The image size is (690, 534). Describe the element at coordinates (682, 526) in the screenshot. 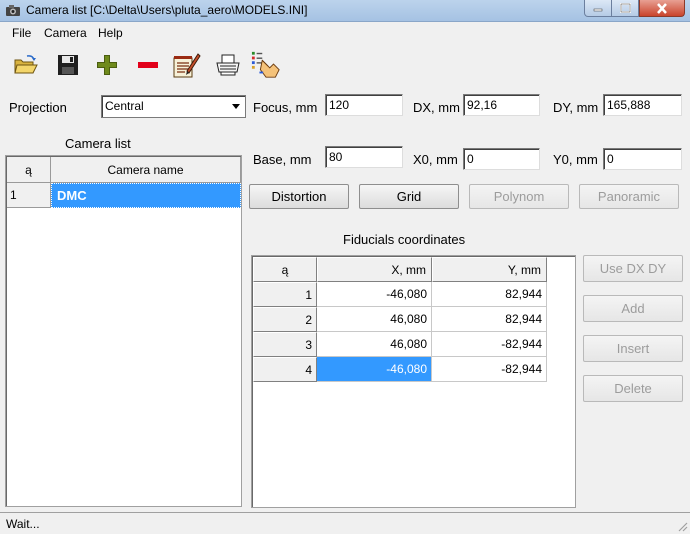

I see `resize-grip-icon` at that location.